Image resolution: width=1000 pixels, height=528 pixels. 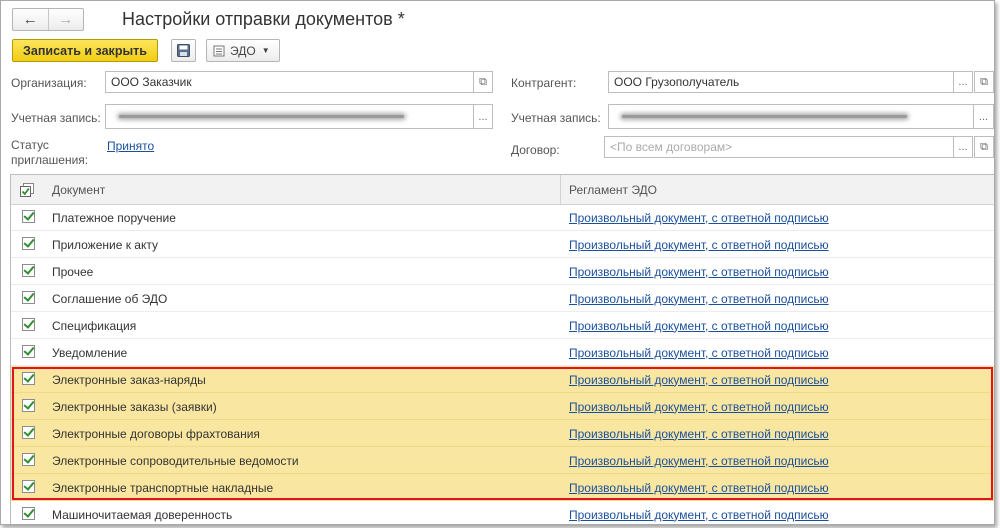 I want to click on document-name: Спецификация, so click(x=94, y=325).